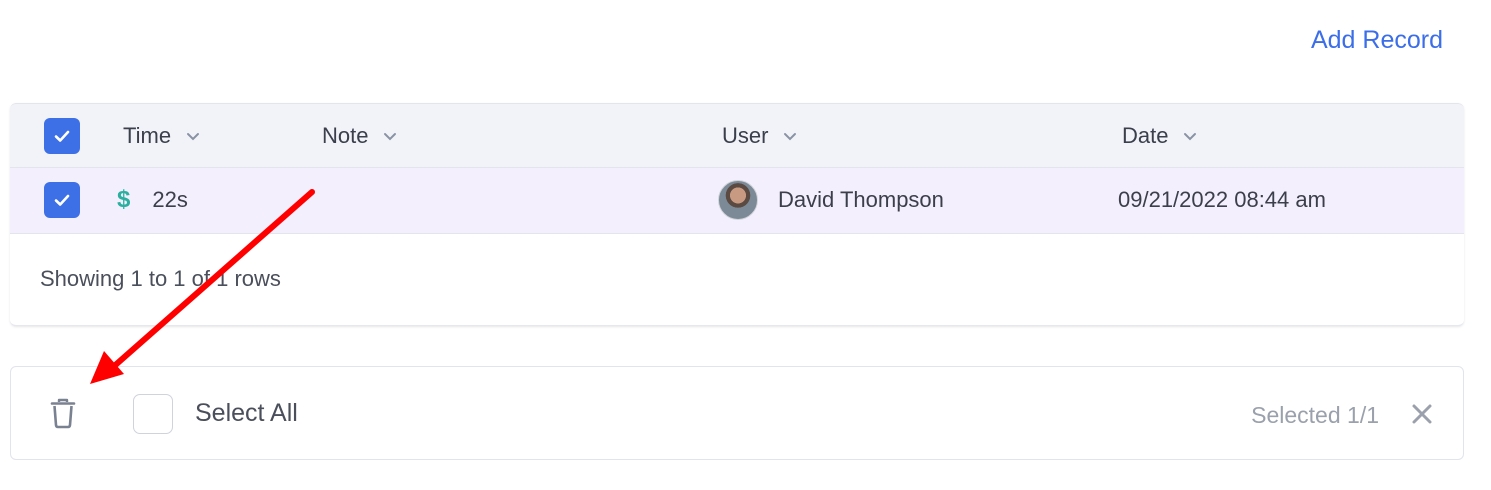 This screenshot has height=490, width=1491. I want to click on avatar, so click(738, 200).